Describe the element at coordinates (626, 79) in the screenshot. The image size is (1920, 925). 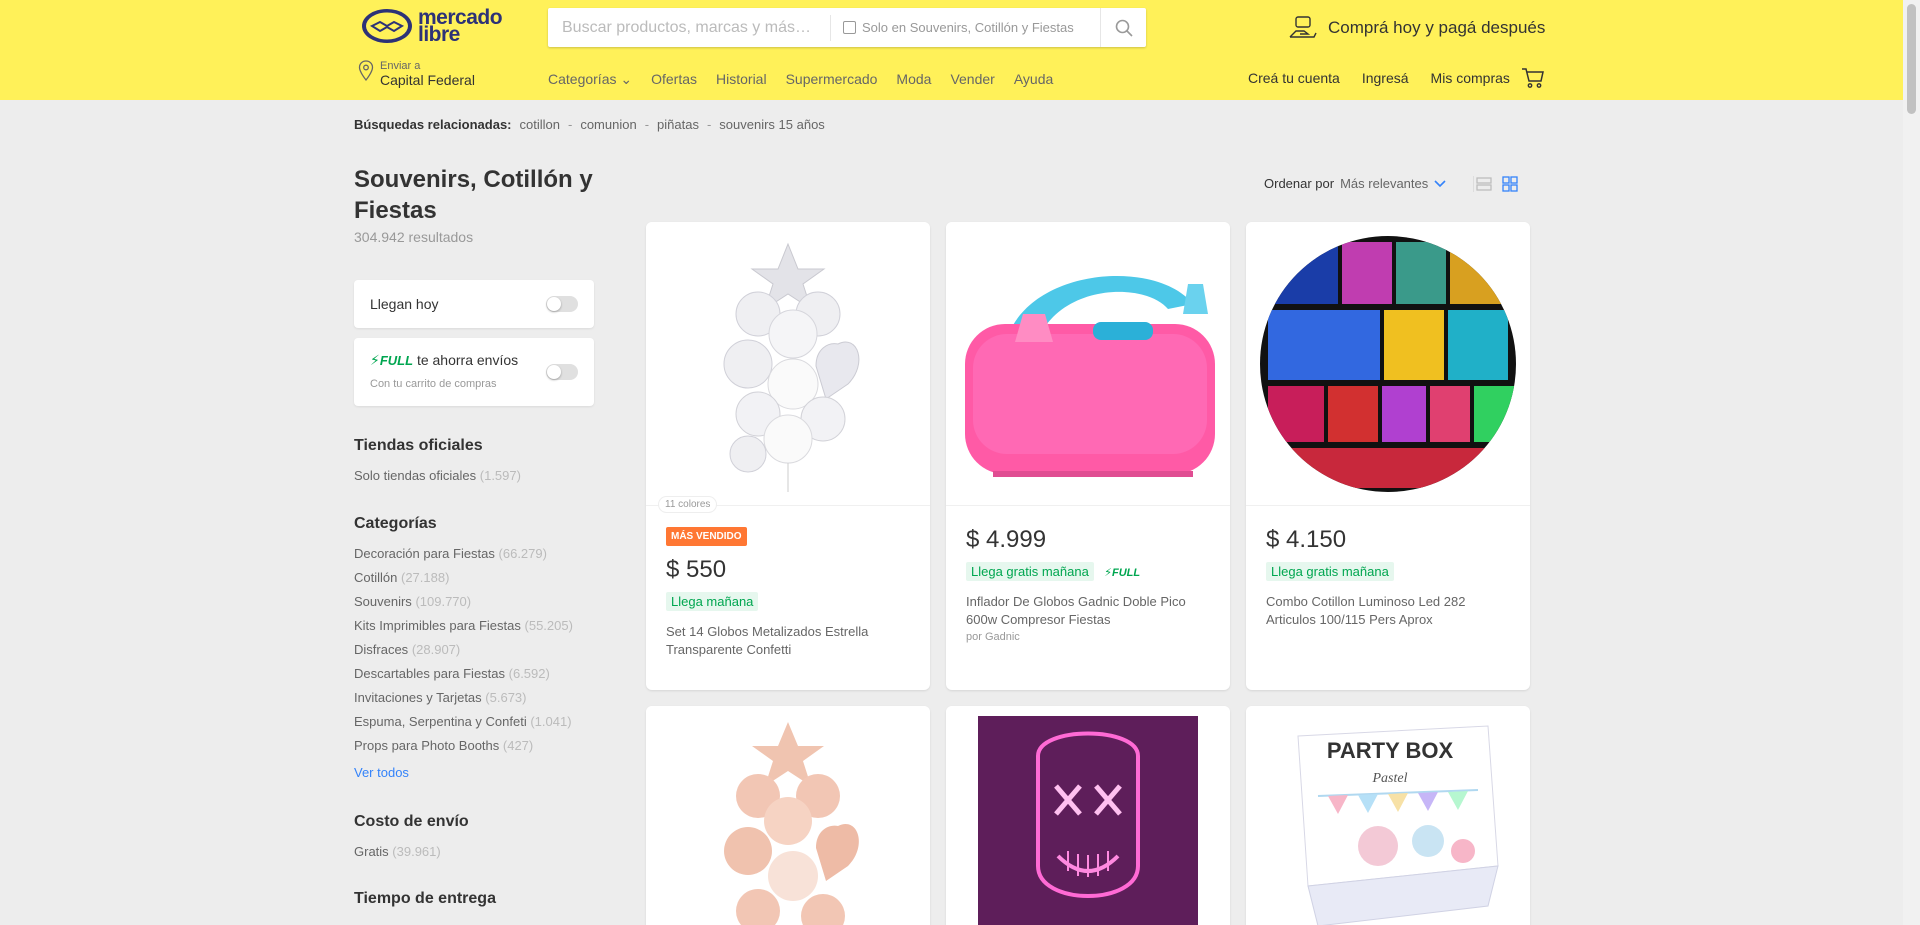
I see `chevron-down-icon: ⌄` at that location.